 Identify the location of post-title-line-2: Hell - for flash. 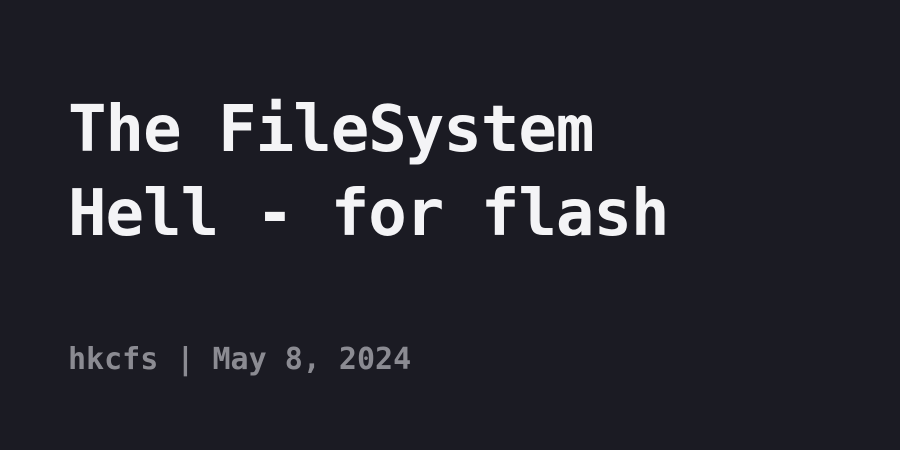
(369, 214).